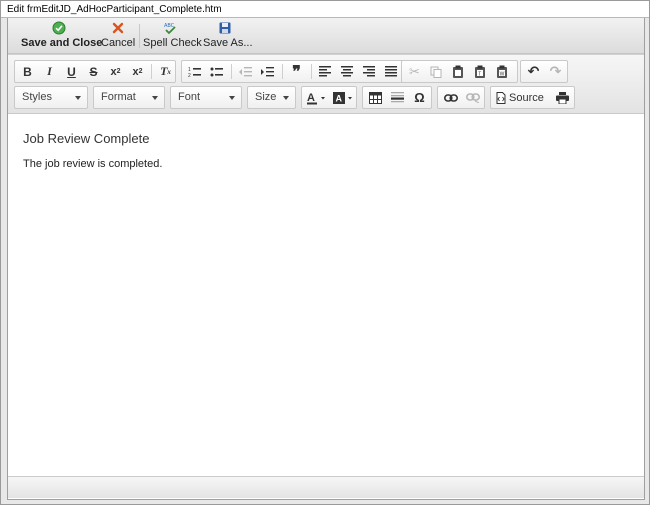  Describe the element at coordinates (555, 71) in the screenshot. I see `redo-icon: ↷` at that location.